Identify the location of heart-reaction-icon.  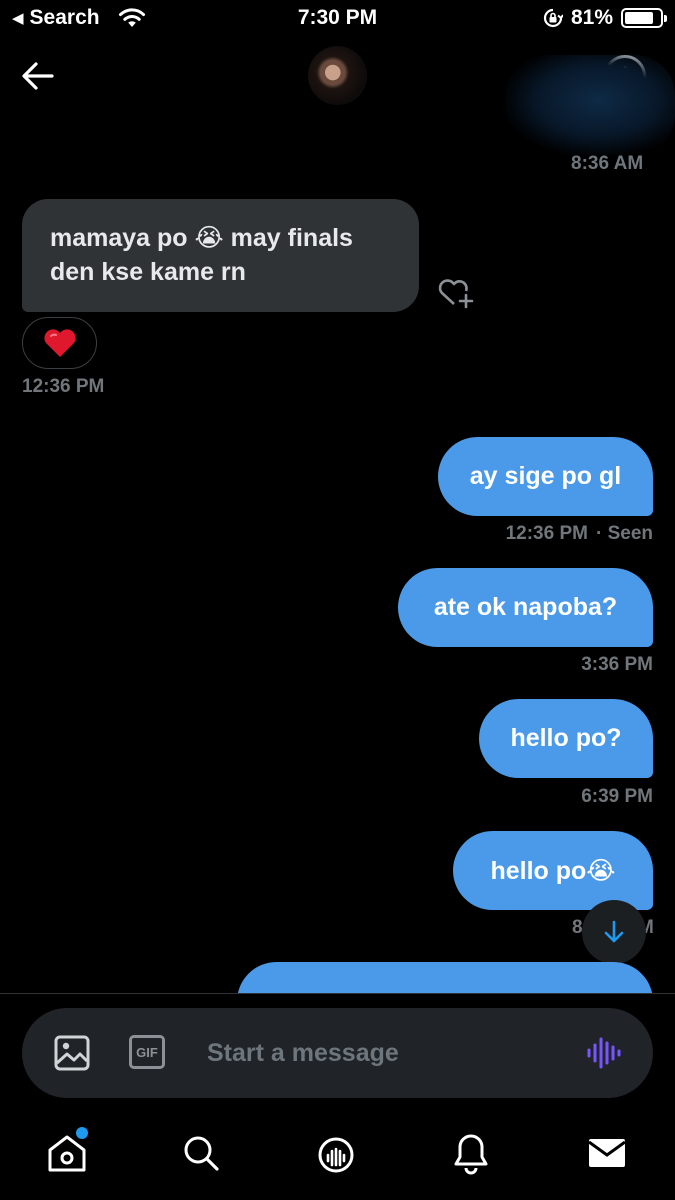
(59, 343).